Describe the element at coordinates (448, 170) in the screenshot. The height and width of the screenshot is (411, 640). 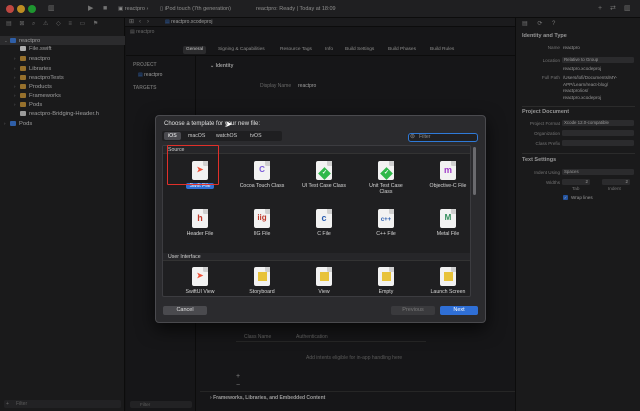
I see `objective-c-icon: m` at that location.